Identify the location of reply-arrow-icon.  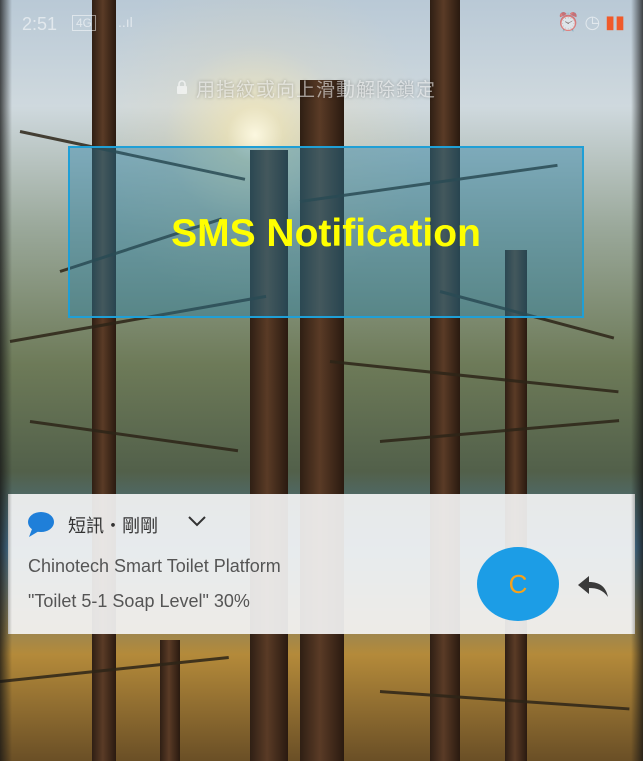
(593, 586).